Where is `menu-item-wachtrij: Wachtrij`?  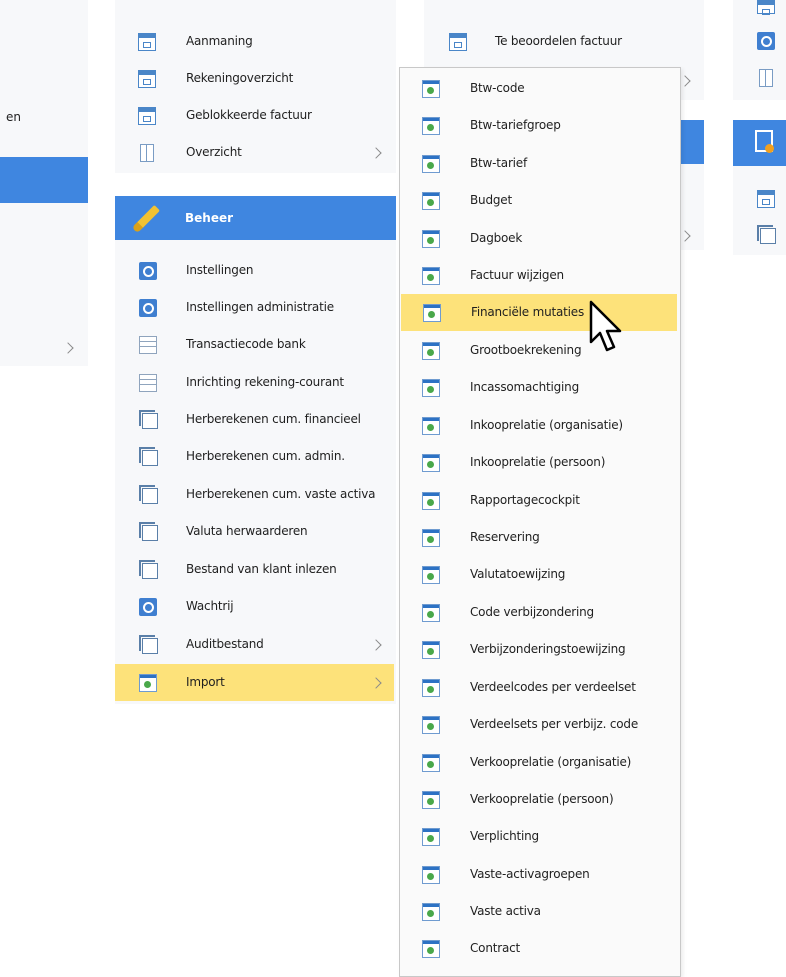
menu-item-wachtrij: Wachtrij is located at coordinates (255, 606).